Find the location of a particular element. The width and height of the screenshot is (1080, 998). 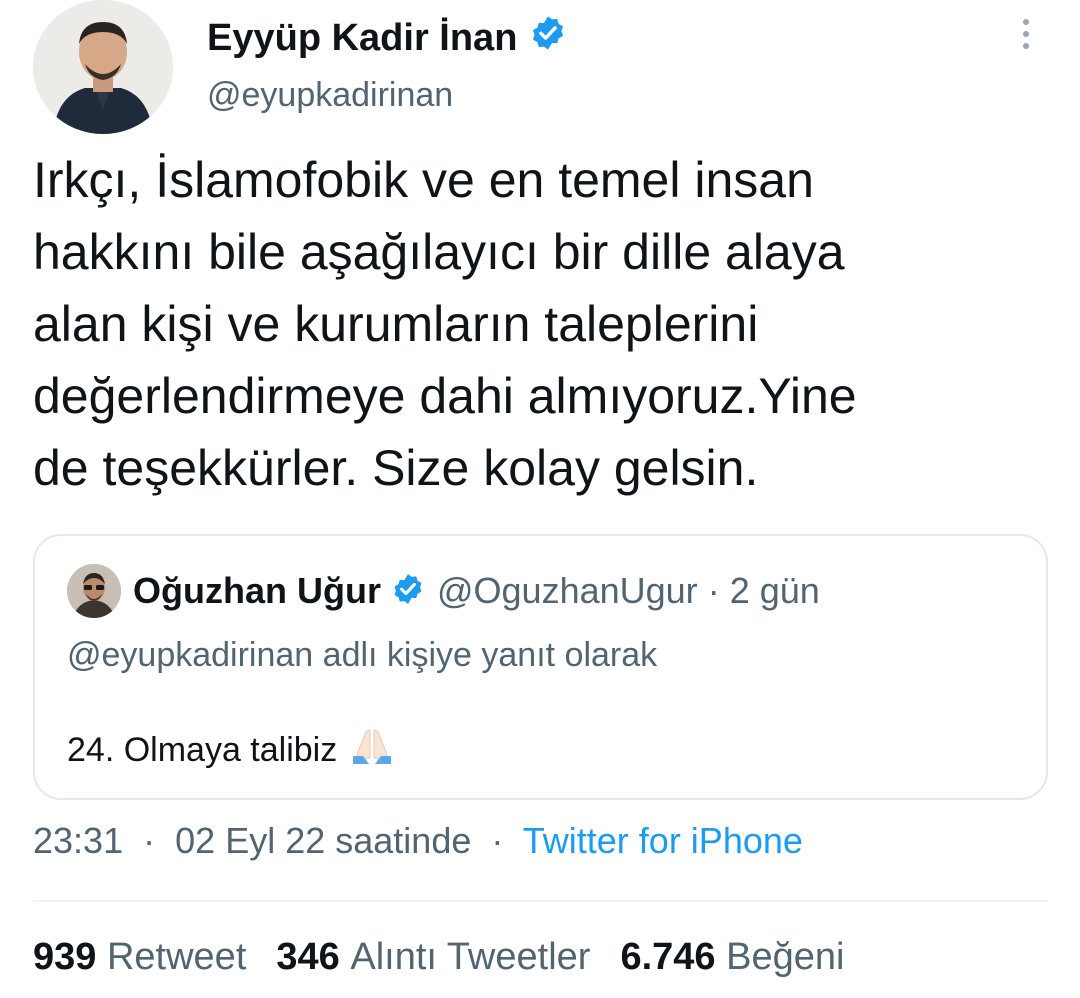

author-avatar-image is located at coordinates (103, 67).